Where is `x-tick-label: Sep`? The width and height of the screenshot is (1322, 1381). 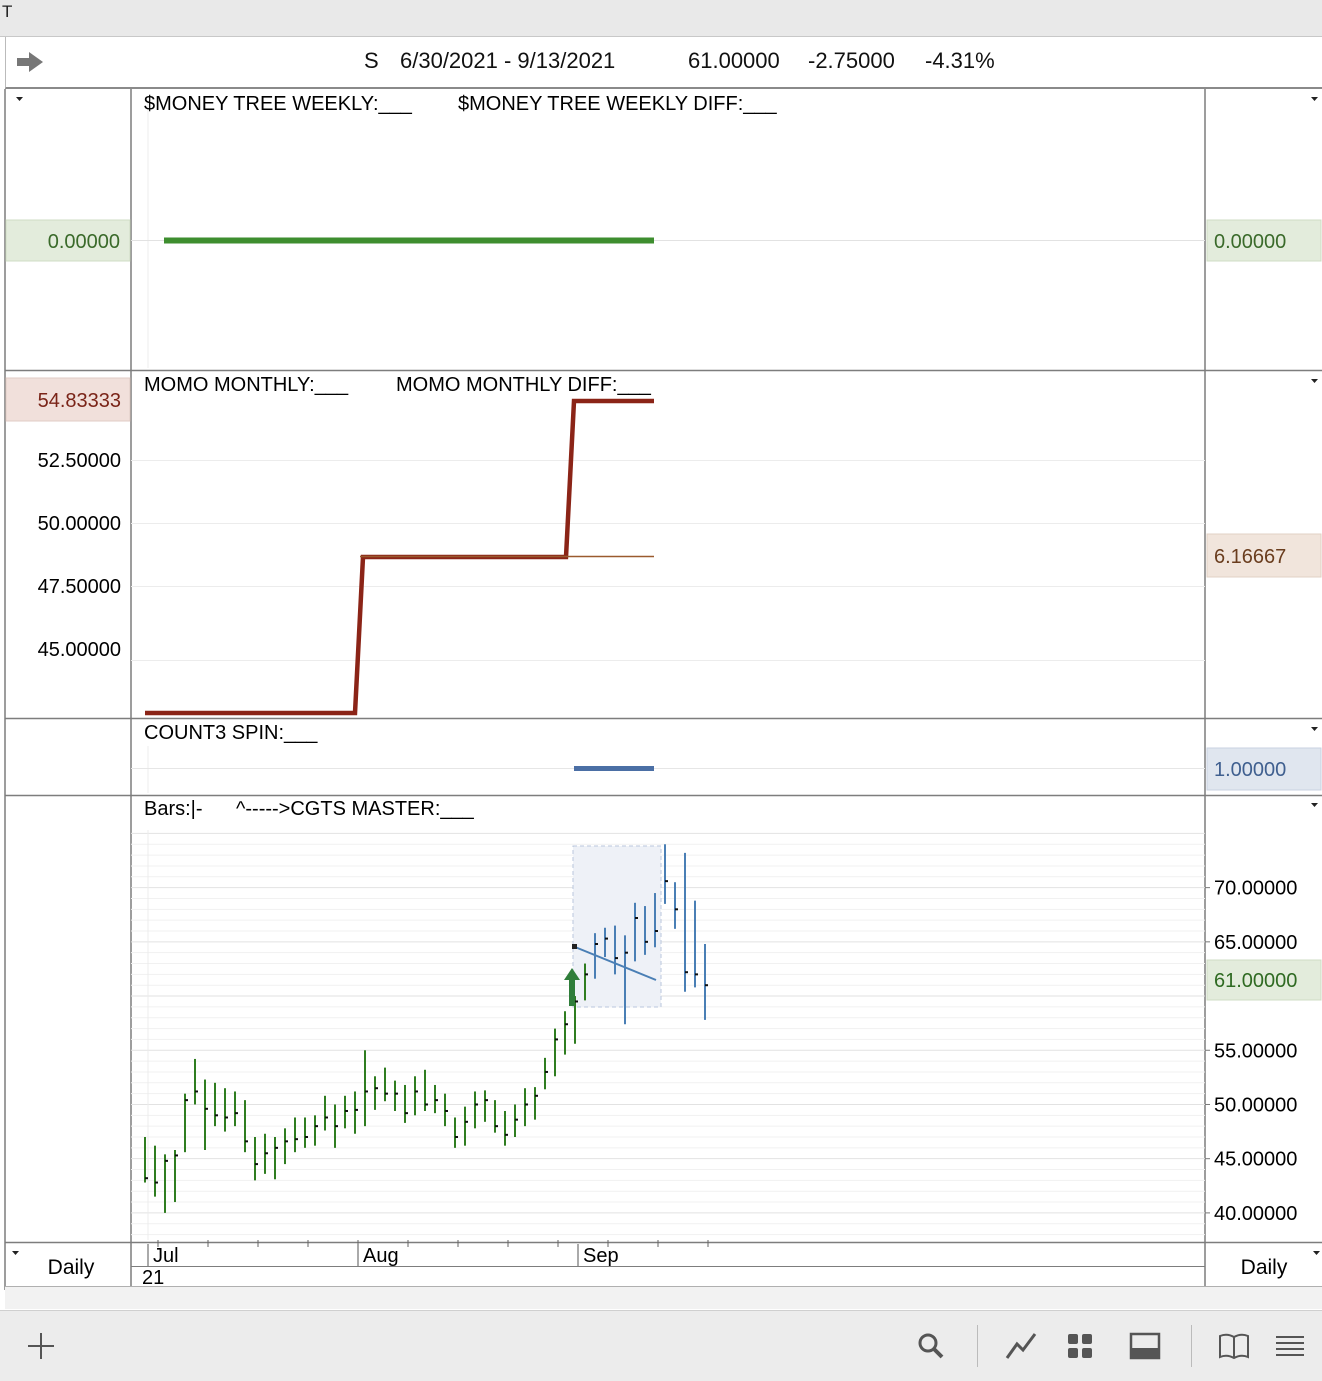
x-tick-label: Sep is located at coordinates (601, 1256).